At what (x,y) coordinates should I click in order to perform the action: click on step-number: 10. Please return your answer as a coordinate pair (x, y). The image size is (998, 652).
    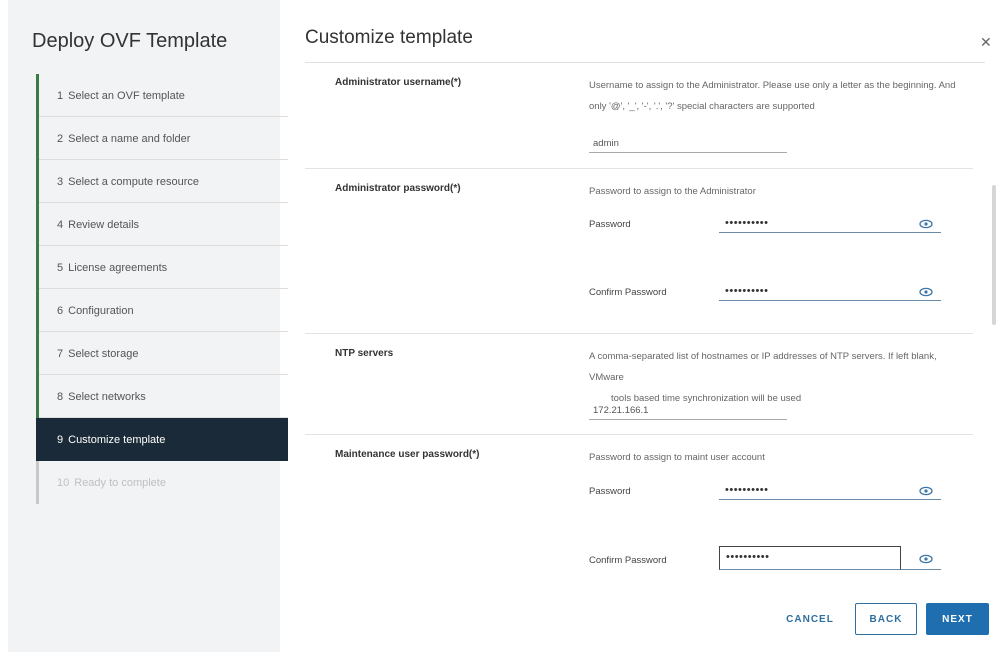
    Looking at the image, I should click on (63, 482).